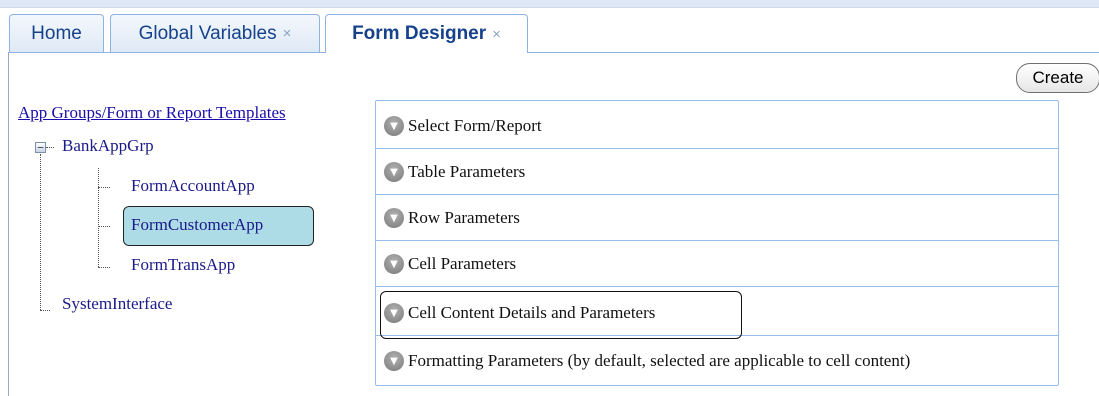  I want to click on tree-node-formaccountapp: FormAccountApp, so click(193, 186).